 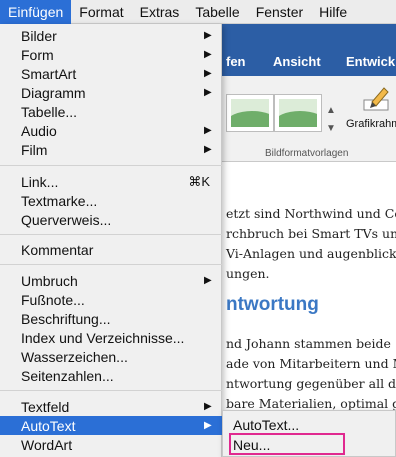 I want to click on menu-item-label: SmartArt, so click(x=49, y=73).